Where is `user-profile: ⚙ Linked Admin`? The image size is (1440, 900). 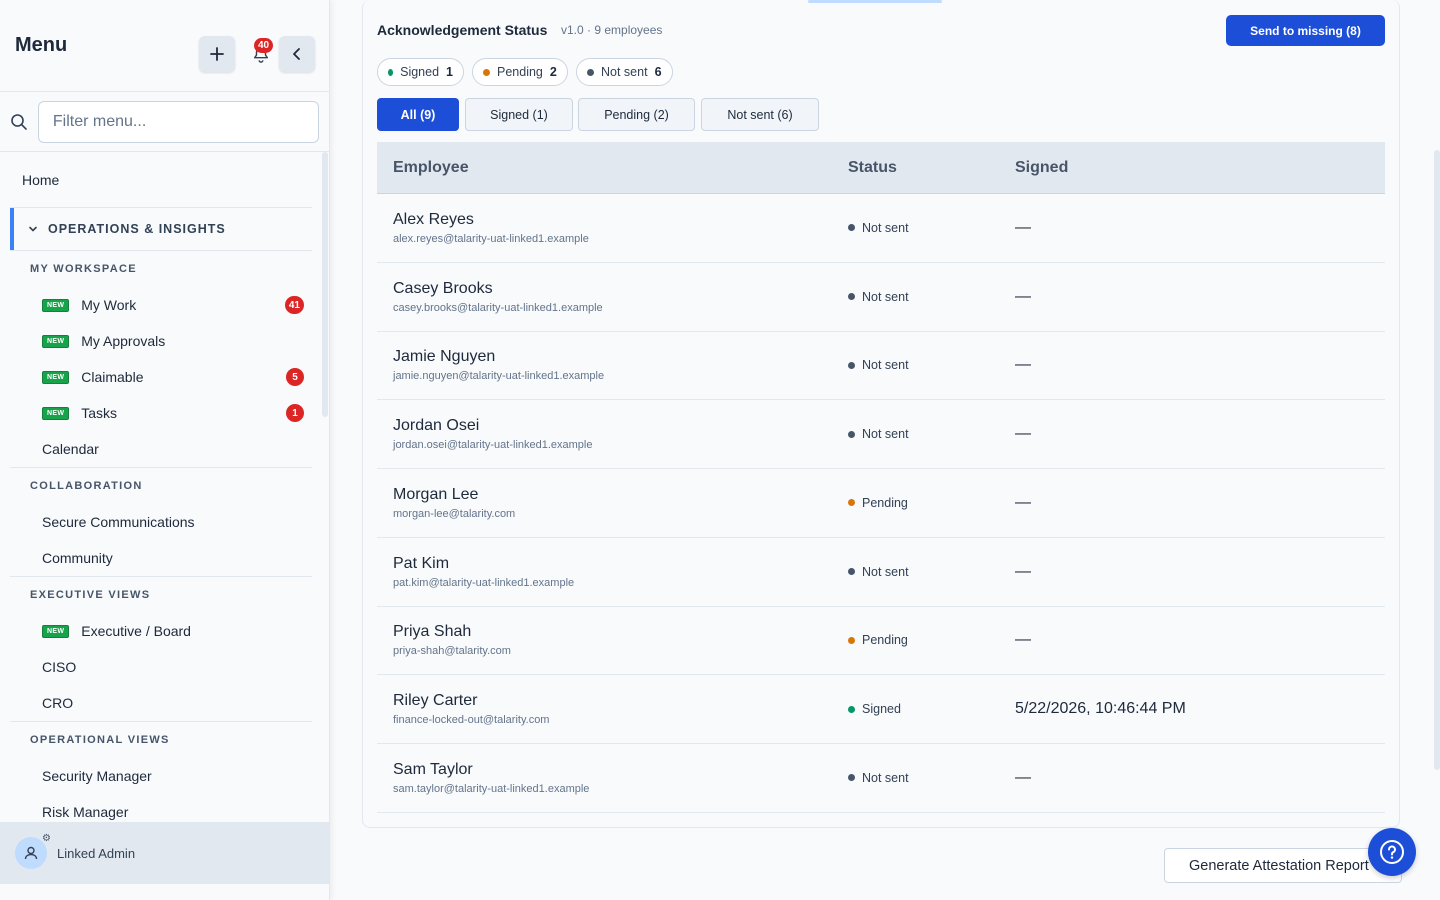 user-profile: ⚙ Linked Admin is located at coordinates (165, 853).